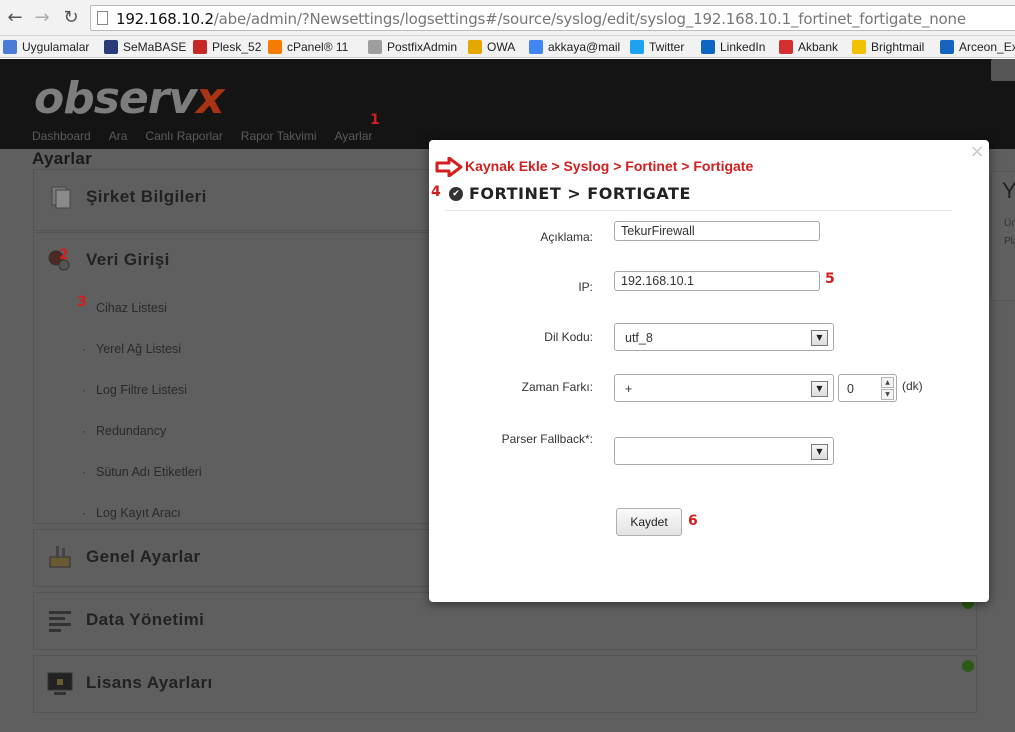 The height and width of the screenshot is (732, 1015). Describe the element at coordinates (118, 136) in the screenshot. I see `nav-ara: Ara` at that location.